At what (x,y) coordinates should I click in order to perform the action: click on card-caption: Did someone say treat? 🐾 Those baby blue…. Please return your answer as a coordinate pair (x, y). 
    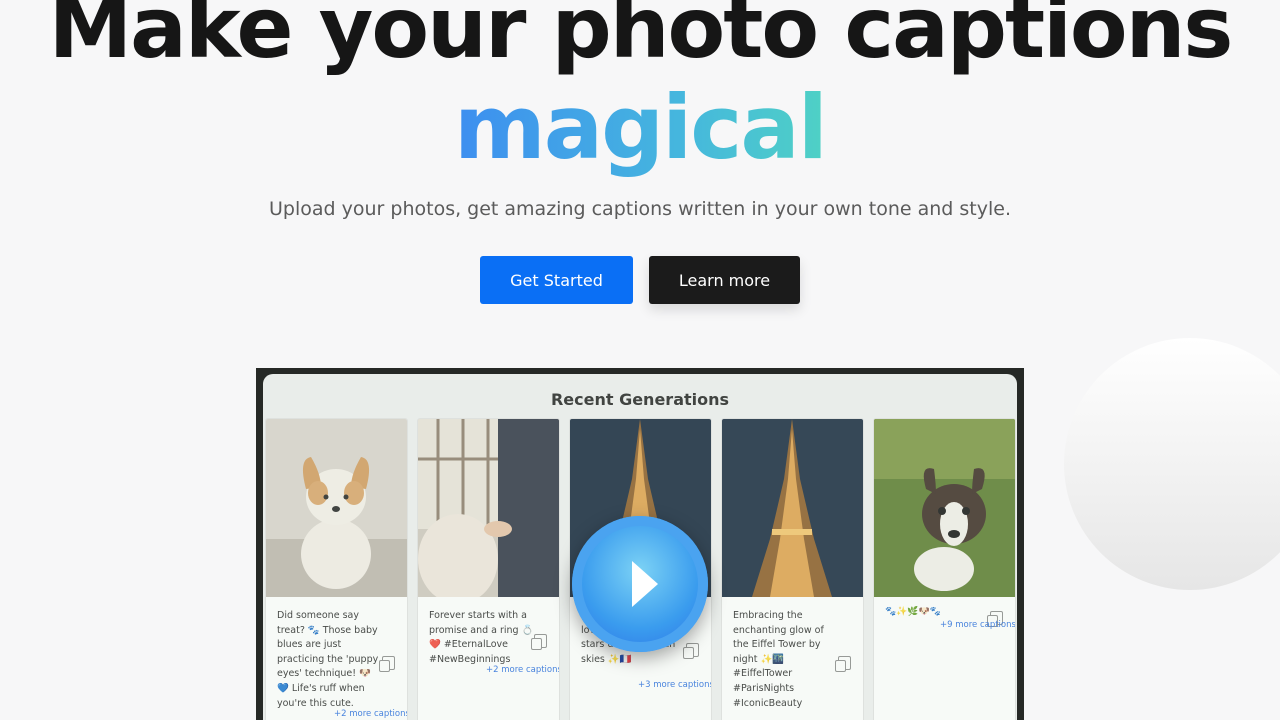
    Looking at the image, I should click on (328, 659).